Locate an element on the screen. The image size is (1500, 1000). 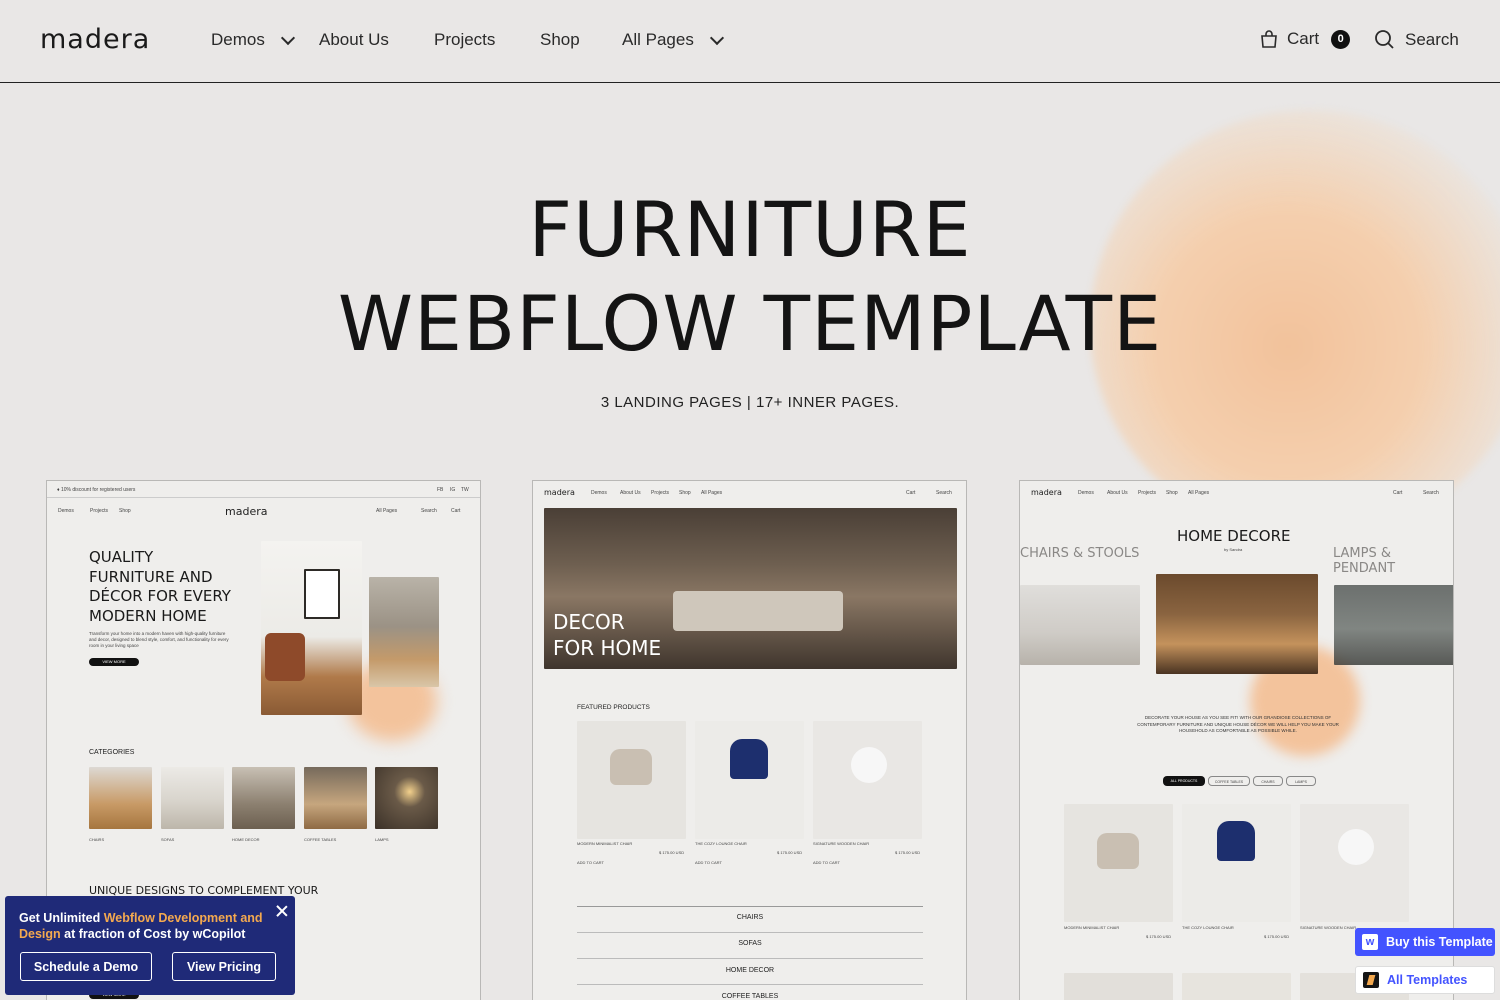
hero-title-line2: WEBFLOW TEMPLATE is located at coordinates (750, 323).